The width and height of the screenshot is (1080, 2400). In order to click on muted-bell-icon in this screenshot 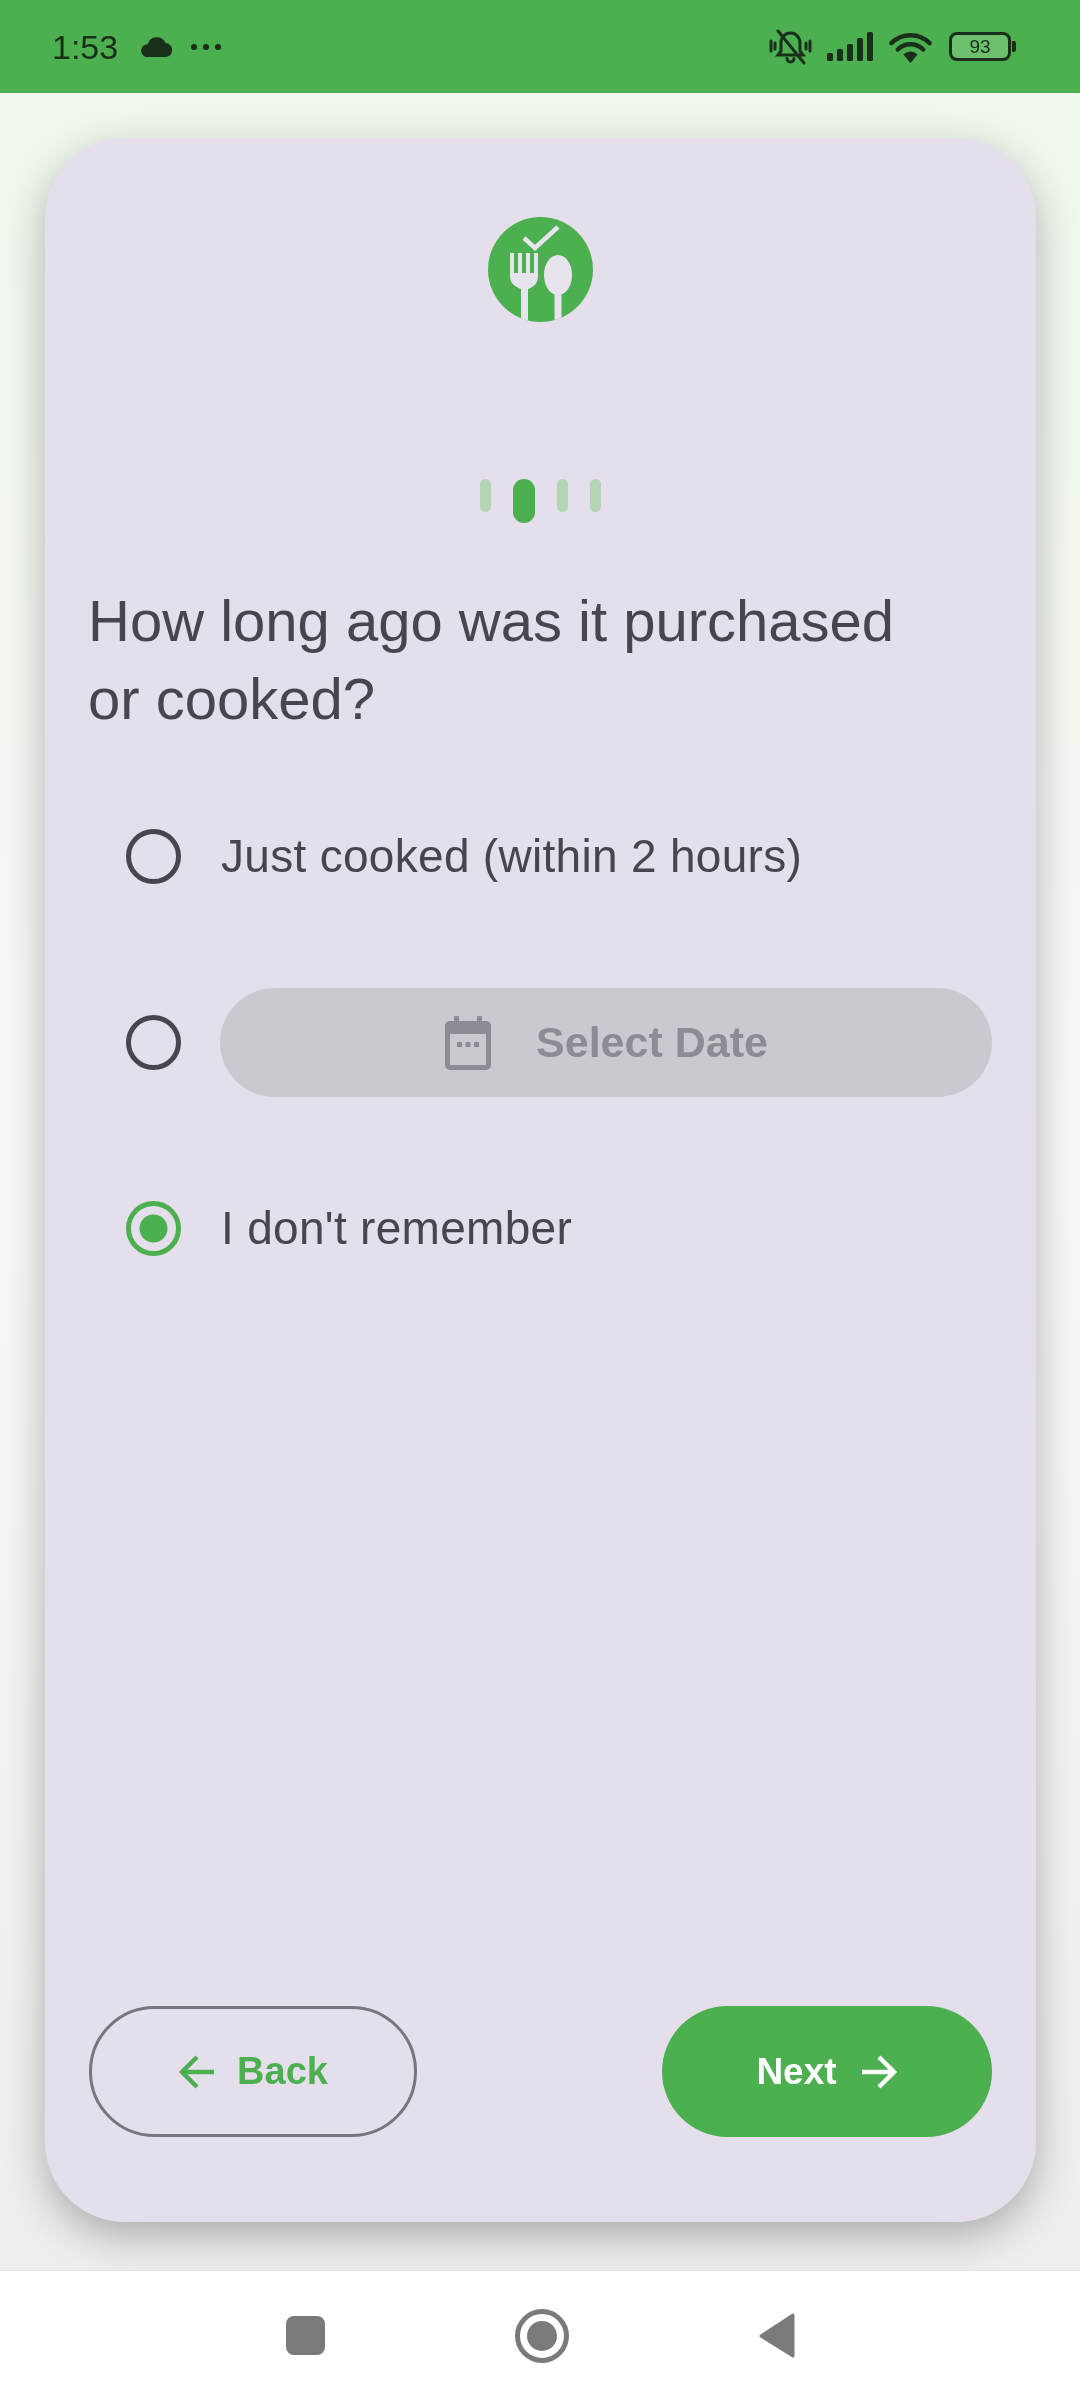, I will do `click(790, 46)`.